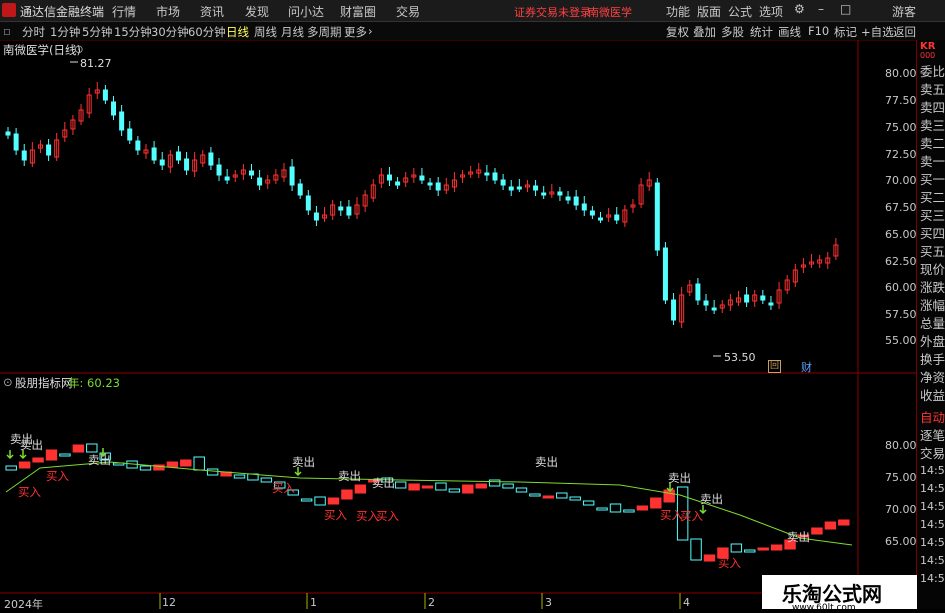  What do you see at coordinates (901, 445) in the screenshot?
I see `indicator-tick: 80.00` at bounding box center [901, 445].